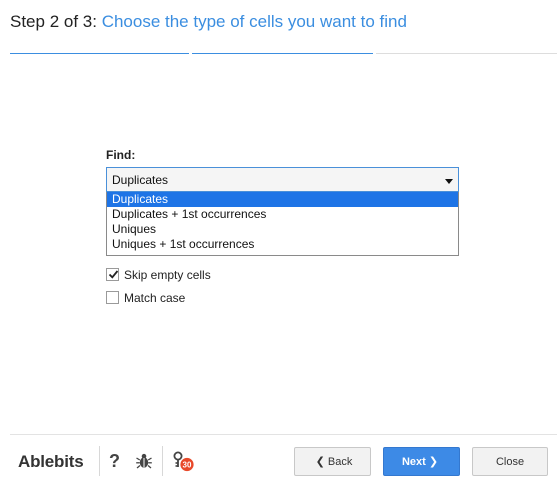 This screenshot has height=493, width=557. What do you see at coordinates (144, 461) in the screenshot?
I see `bug-icon` at bounding box center [144, 461].